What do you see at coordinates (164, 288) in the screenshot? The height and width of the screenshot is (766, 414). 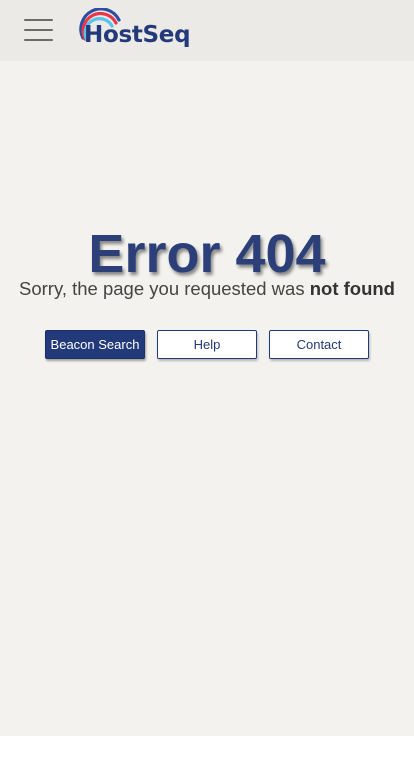 I see `error-message-text: Sorry, the page you requested was` at bounding box center [164, 288].